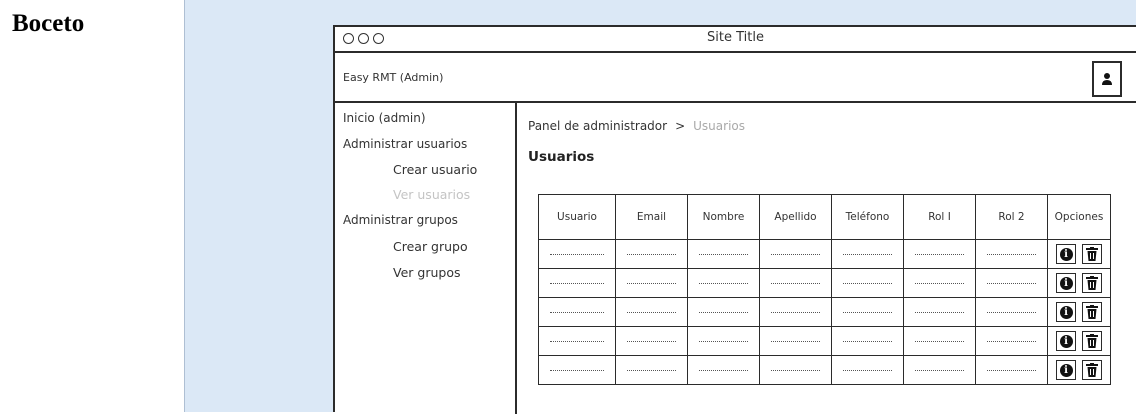 The width and height of the screenshot is (1136, 414). Describe the element at coordinates (939, 217) in the screenshot. I see `column-header-rol-1: Rol I` at that location.